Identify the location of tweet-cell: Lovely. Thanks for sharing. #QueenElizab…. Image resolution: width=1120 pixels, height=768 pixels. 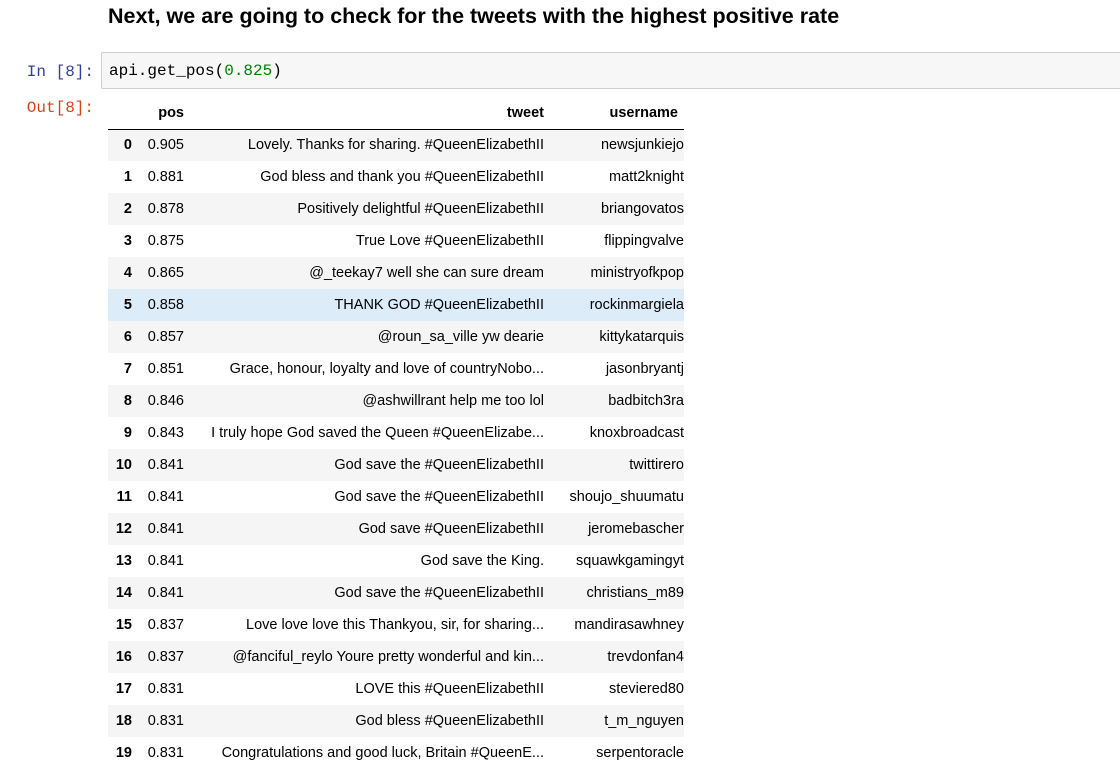
(395, 145).